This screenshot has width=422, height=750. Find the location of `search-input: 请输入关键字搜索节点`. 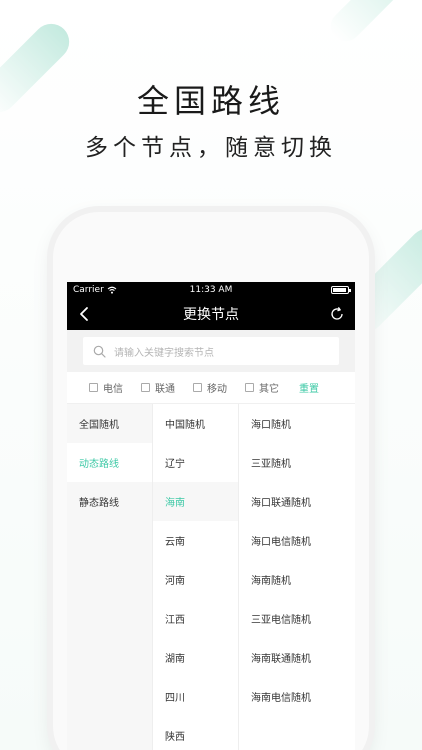

search-input: 请输入关键字搜索节点 is located at coordinates (211, 351).